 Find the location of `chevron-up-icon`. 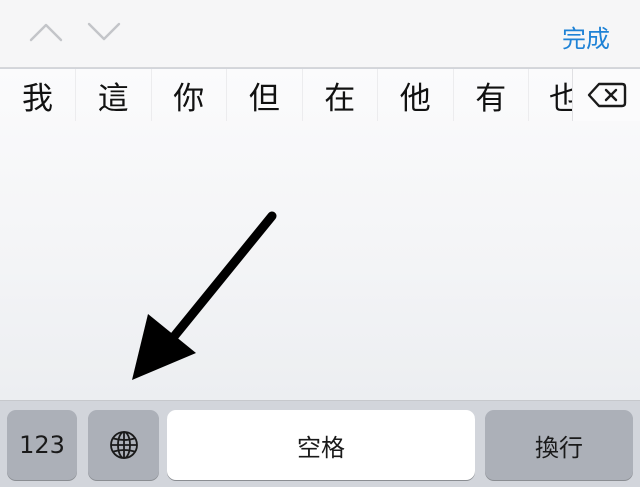

chevron-up-icon is located at coordinates (46, 32).